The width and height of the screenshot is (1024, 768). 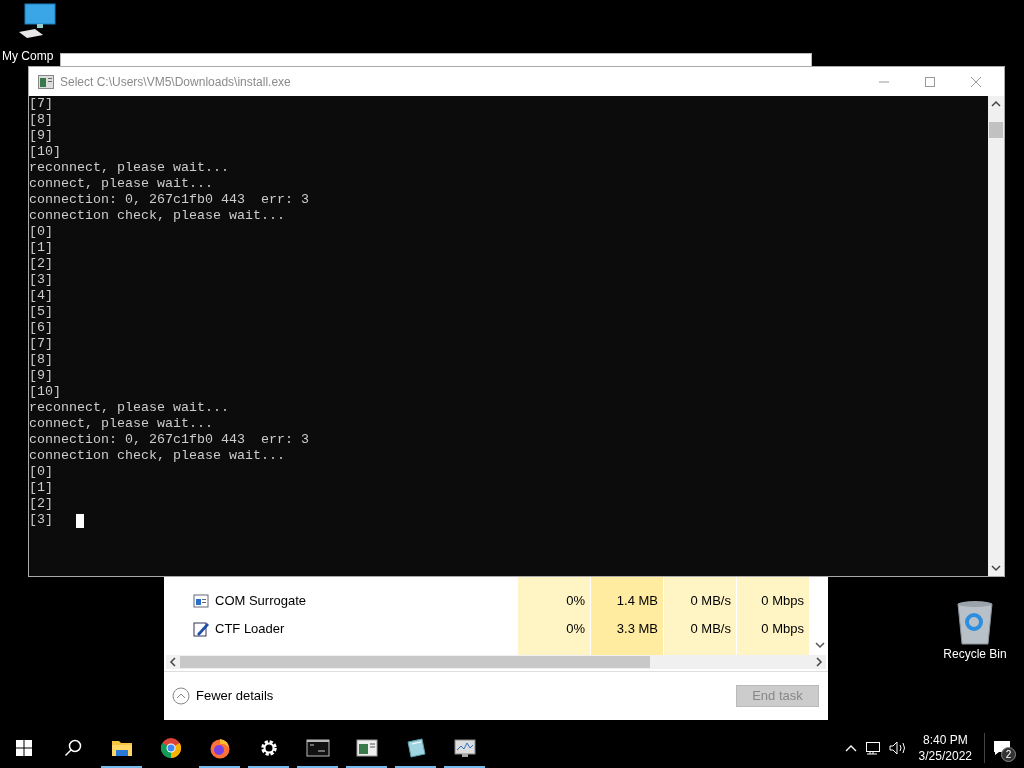 What do you see at coordinates (496, 601) in the screenshot?
I see `process-row: COM Surrogate 0% 1.4 MB 0 MB/s 0 Mbps` at bounding box center [496, 601].